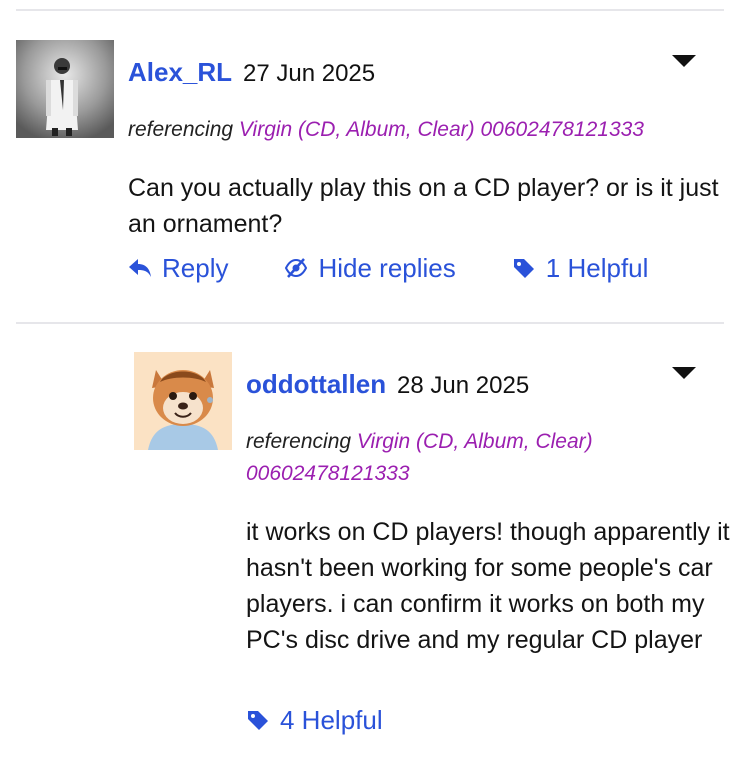 The image size is (750, 773). I want to click on comment-header: oddottallen 28 Jun 2025, so click(387, 385).